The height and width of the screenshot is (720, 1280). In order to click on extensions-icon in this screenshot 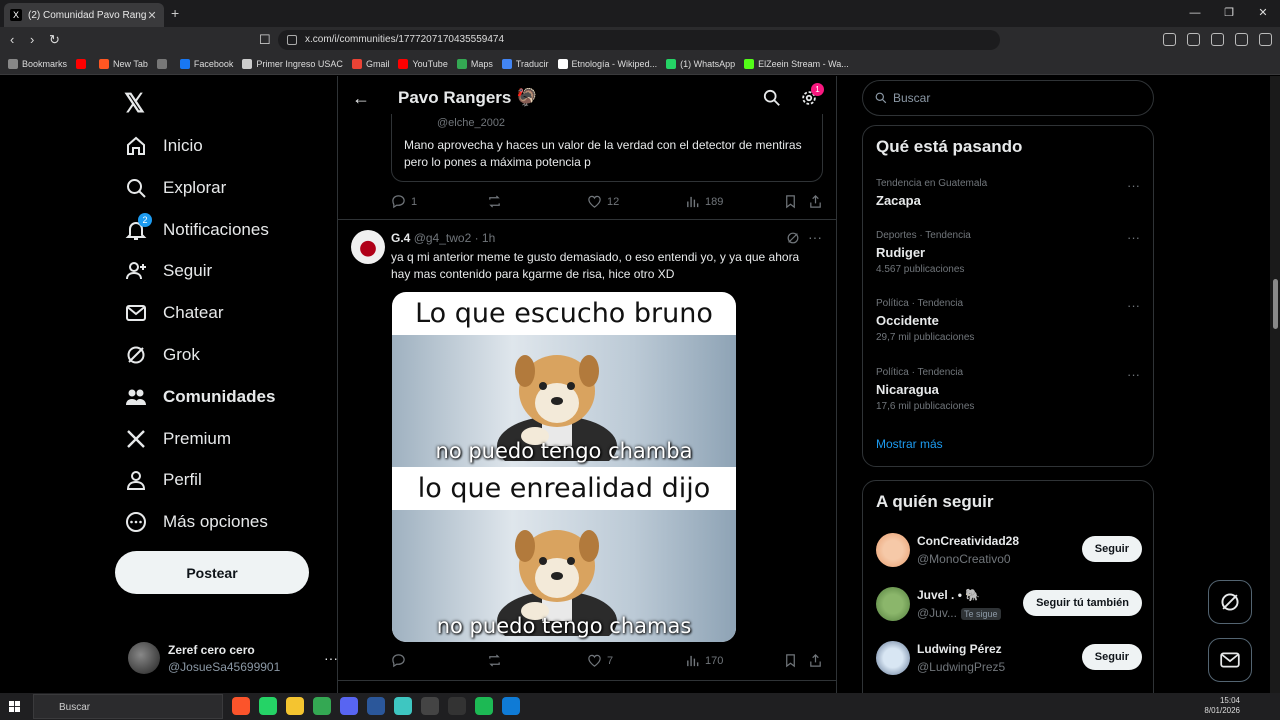, I will do `click(1169, 39)`.